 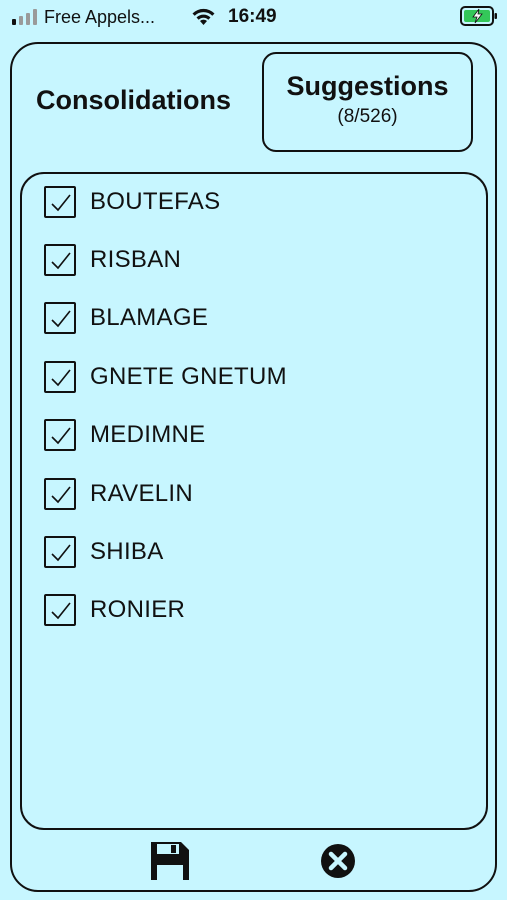 I want to click on list-item: BLAMAGE, so click(x=254, y=318).